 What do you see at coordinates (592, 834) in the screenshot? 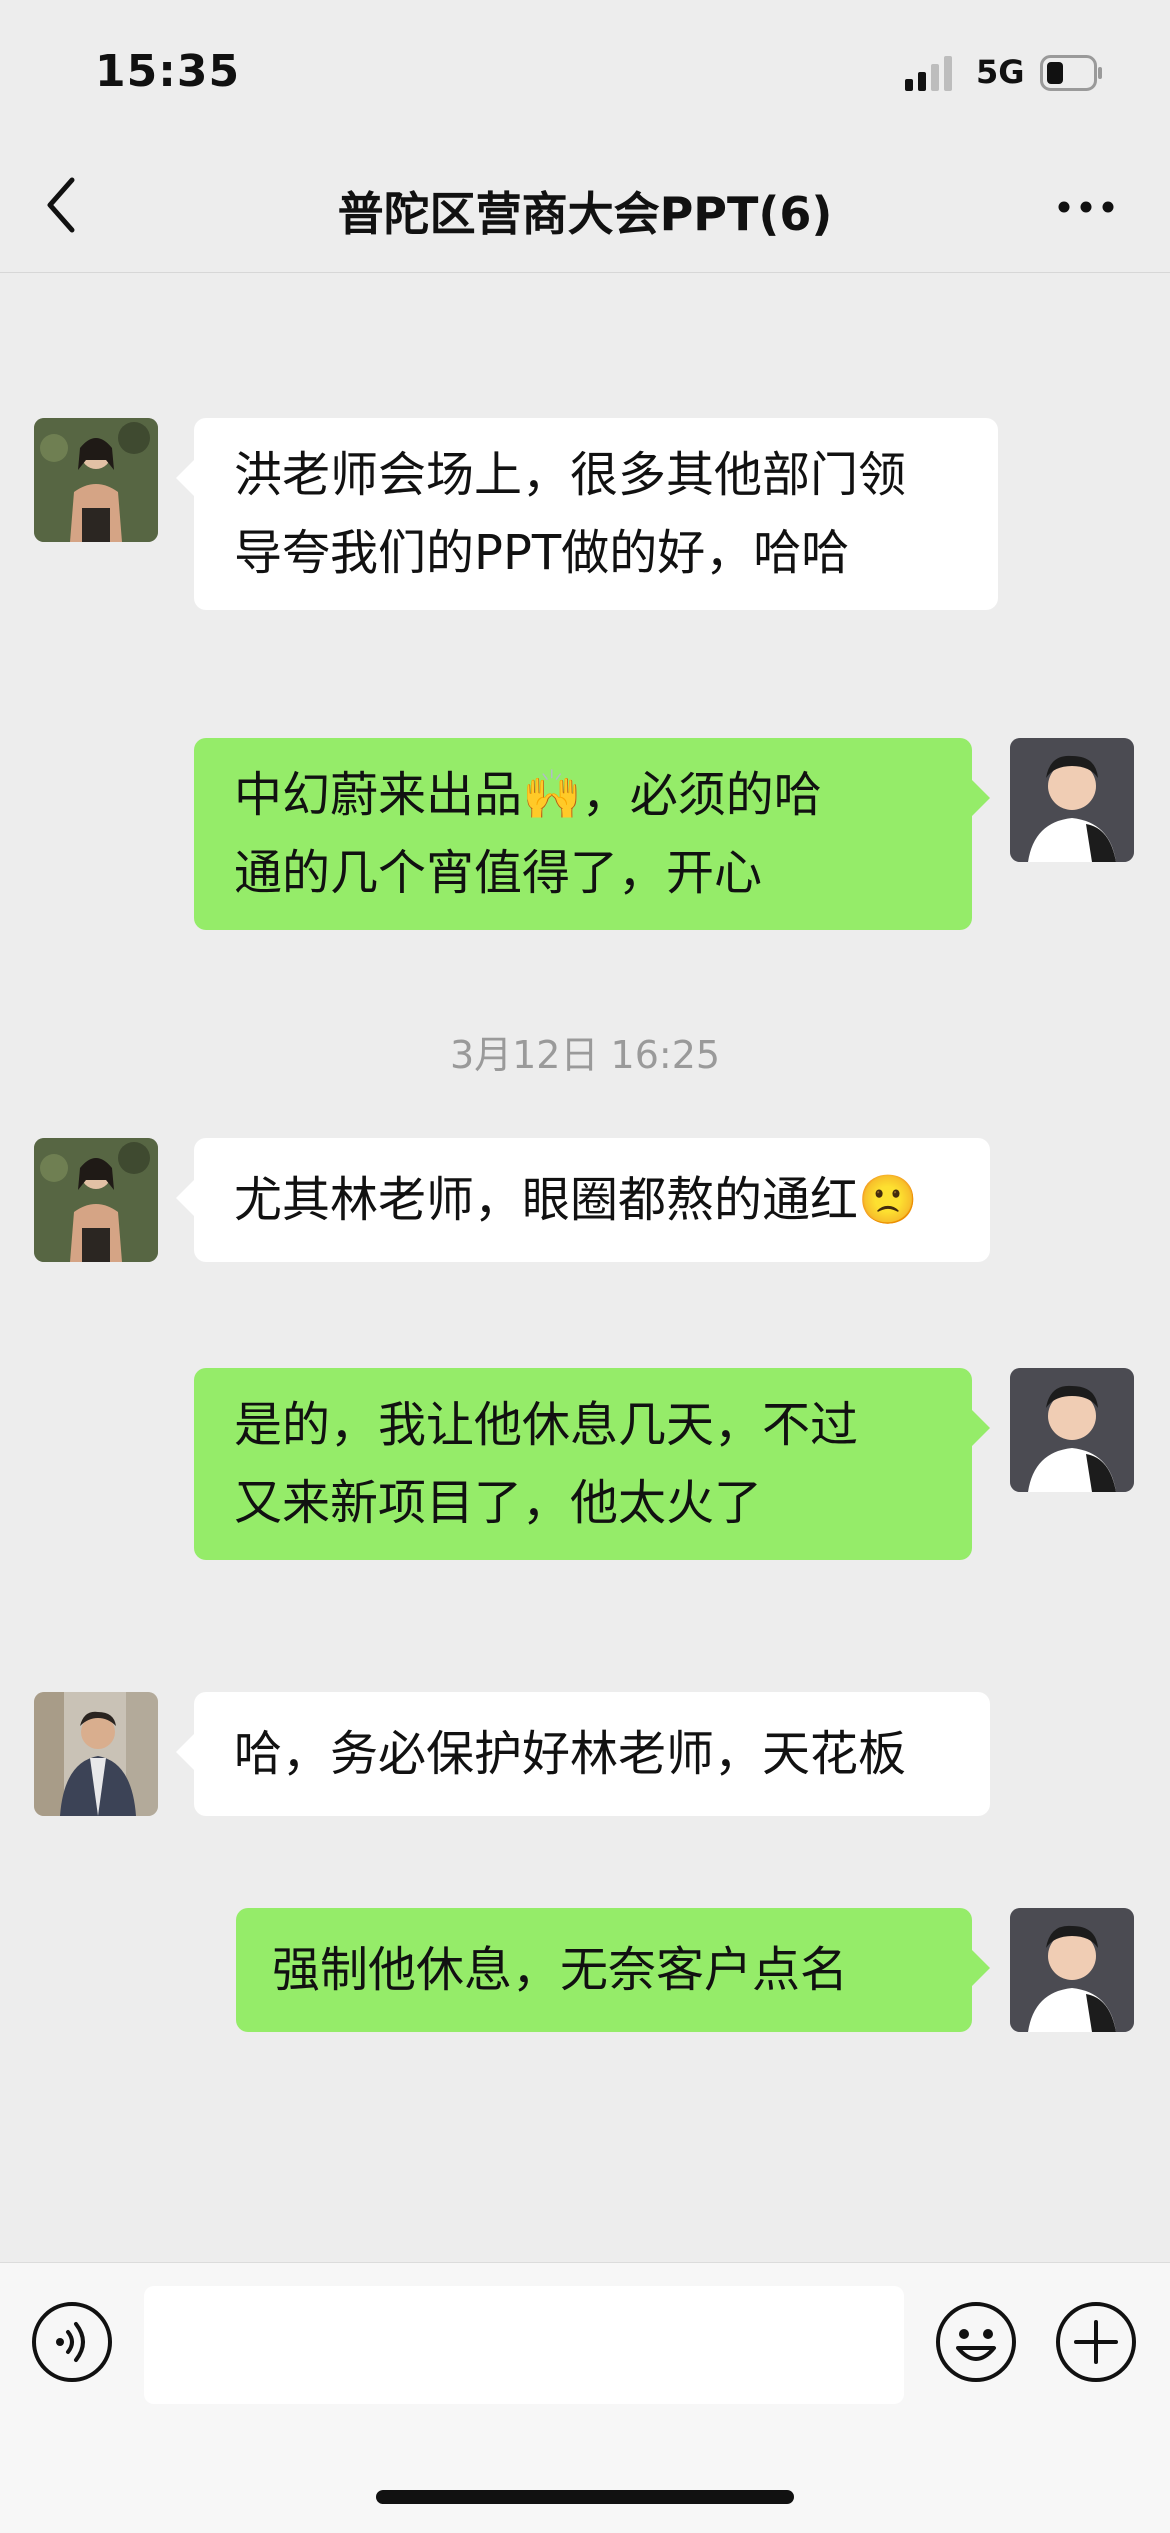
I see `message-bubble-2: 中幻蔚来出品🙌，必须的哈 通的几个宵值得了，开心` at bounding box center [592, 834].